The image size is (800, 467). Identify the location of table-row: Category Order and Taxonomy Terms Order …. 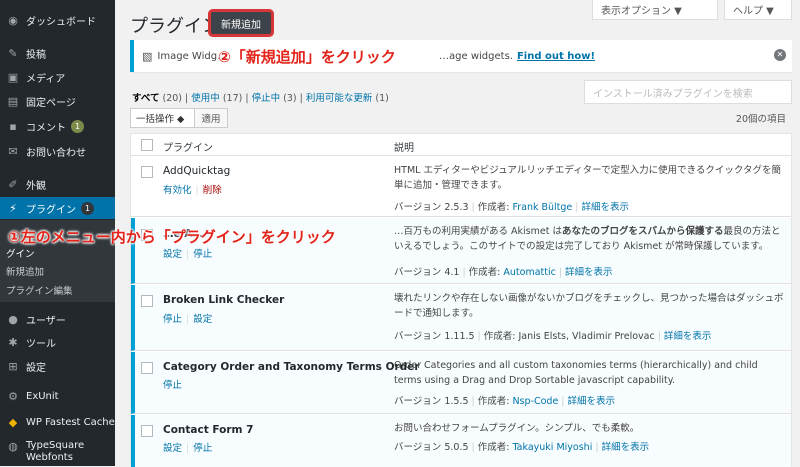
(461, 383).